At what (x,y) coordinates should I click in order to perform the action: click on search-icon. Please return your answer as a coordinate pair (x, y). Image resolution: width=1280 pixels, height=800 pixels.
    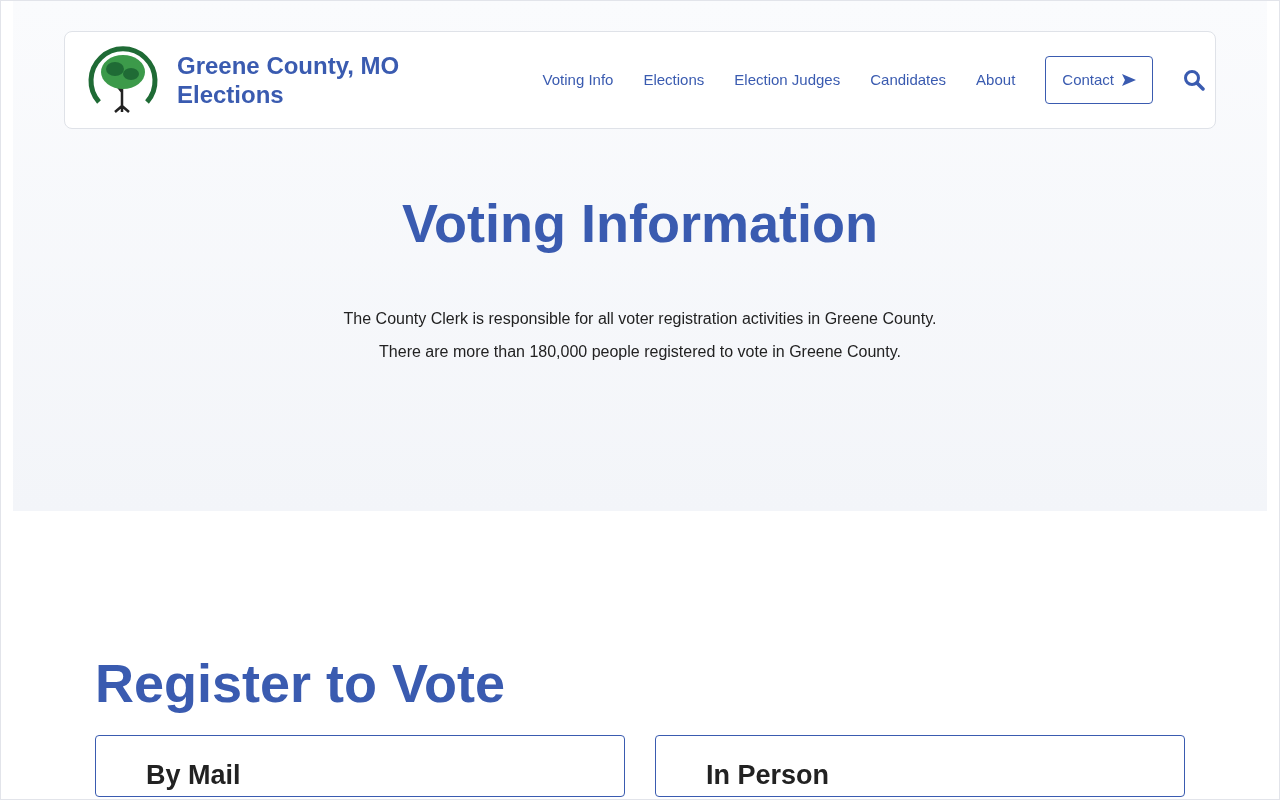
    Looking at the image, I should click on (1194, 80).